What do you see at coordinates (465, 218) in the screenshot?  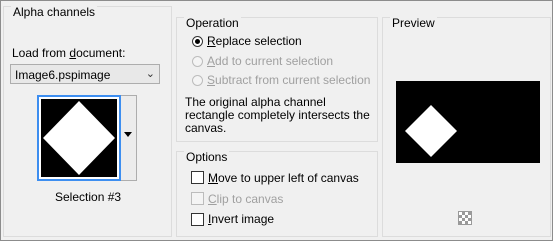 I see `checkerboard-icon` at bounding box center [465, 218].